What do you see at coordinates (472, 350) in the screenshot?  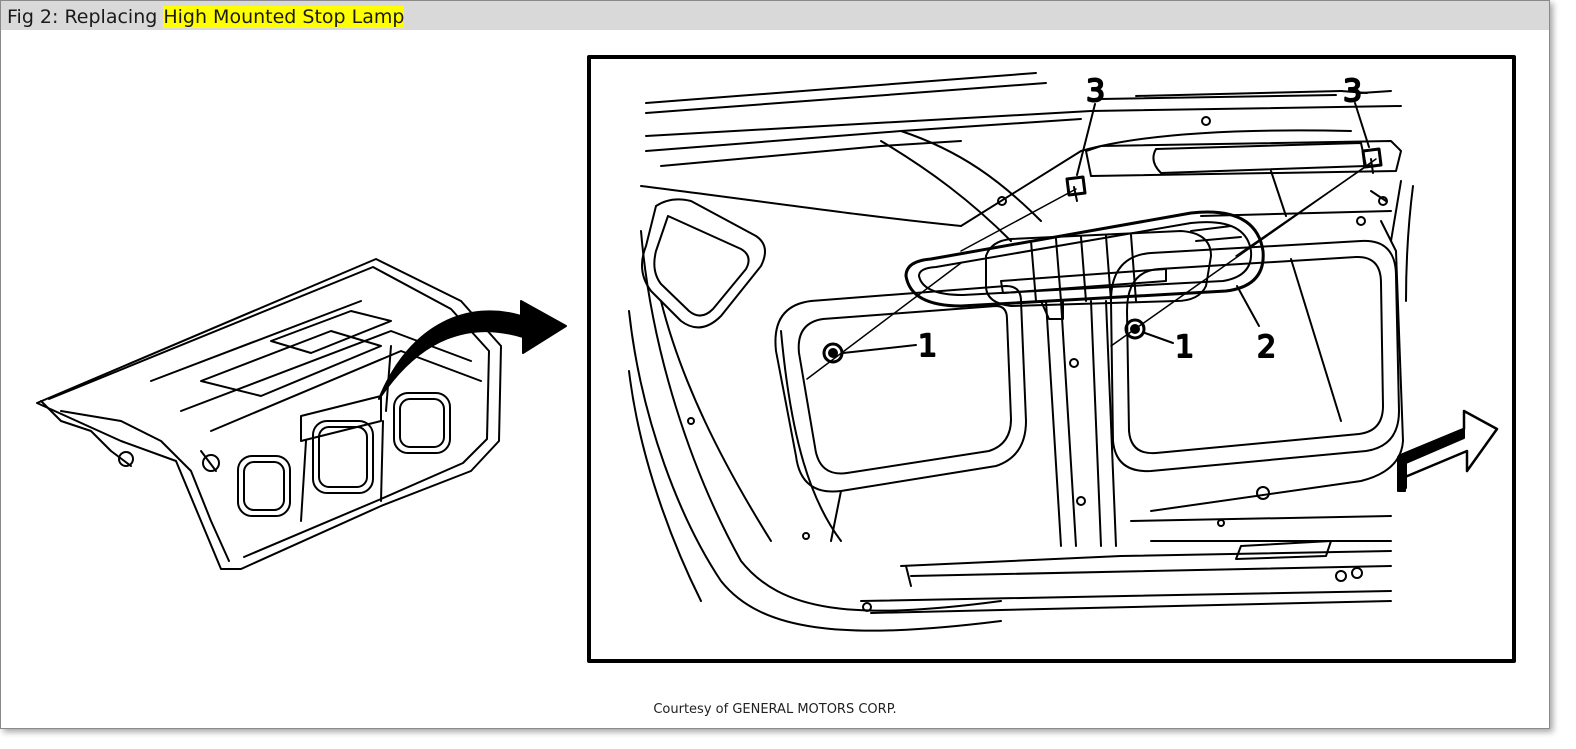 I see `curved-arrow` at bounding box center [472, 350].